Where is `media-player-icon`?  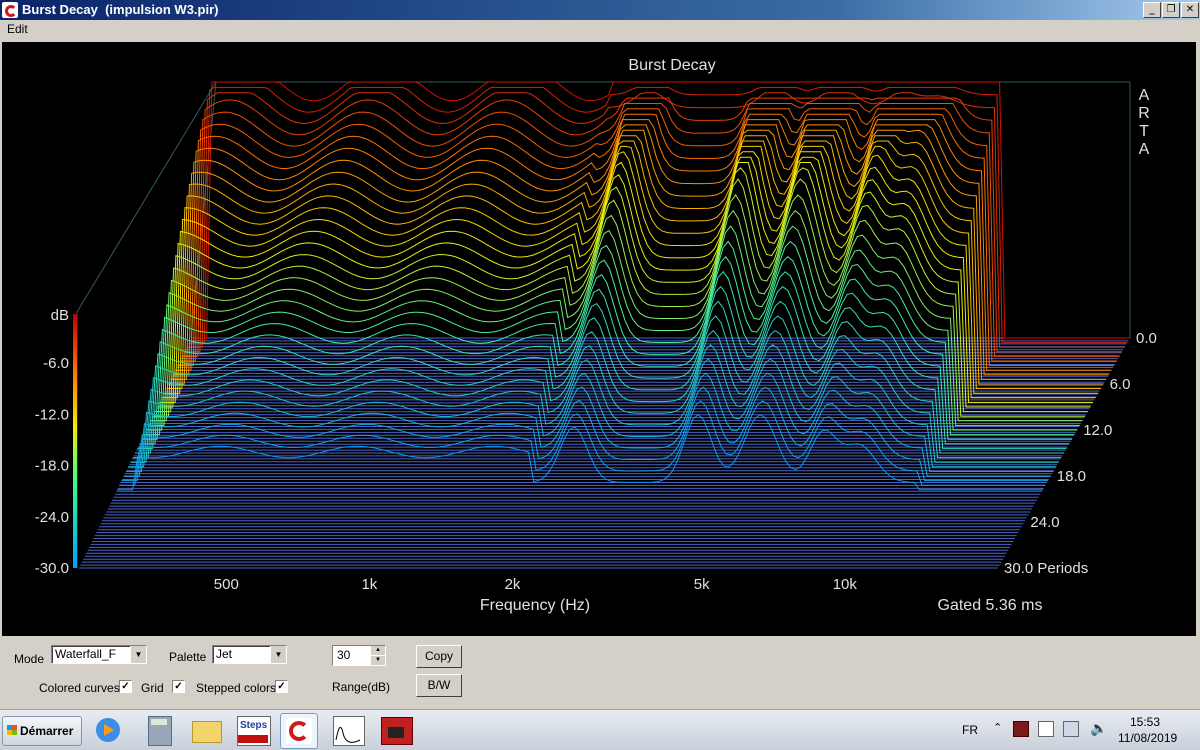
media-player-icon is located at coordinates (108, 730).